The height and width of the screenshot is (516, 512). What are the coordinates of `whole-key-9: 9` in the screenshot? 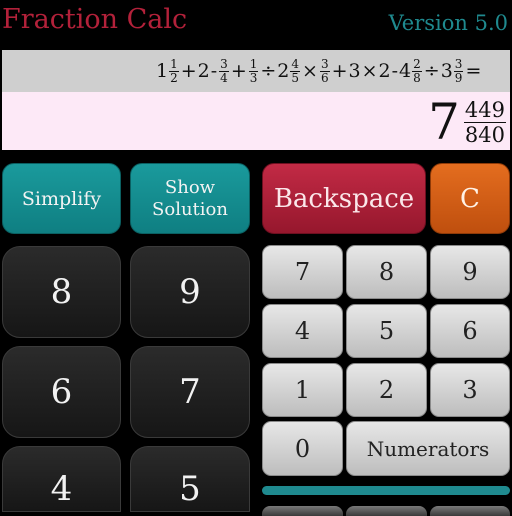 It's located at (190, 292).